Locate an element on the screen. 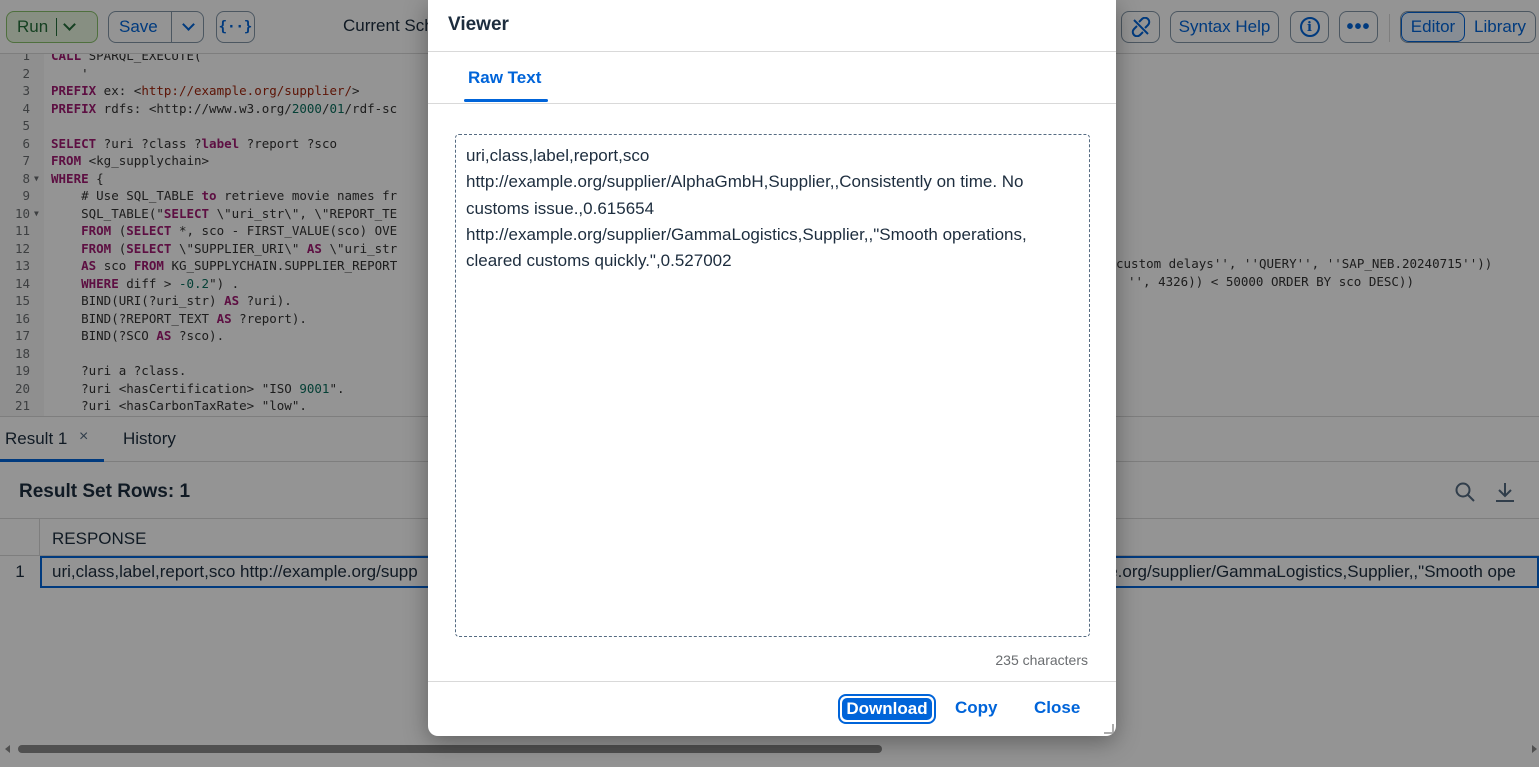 This screenshot has height=767, width=1539. dialog-footer-divider is located at coordinates (772, 681).